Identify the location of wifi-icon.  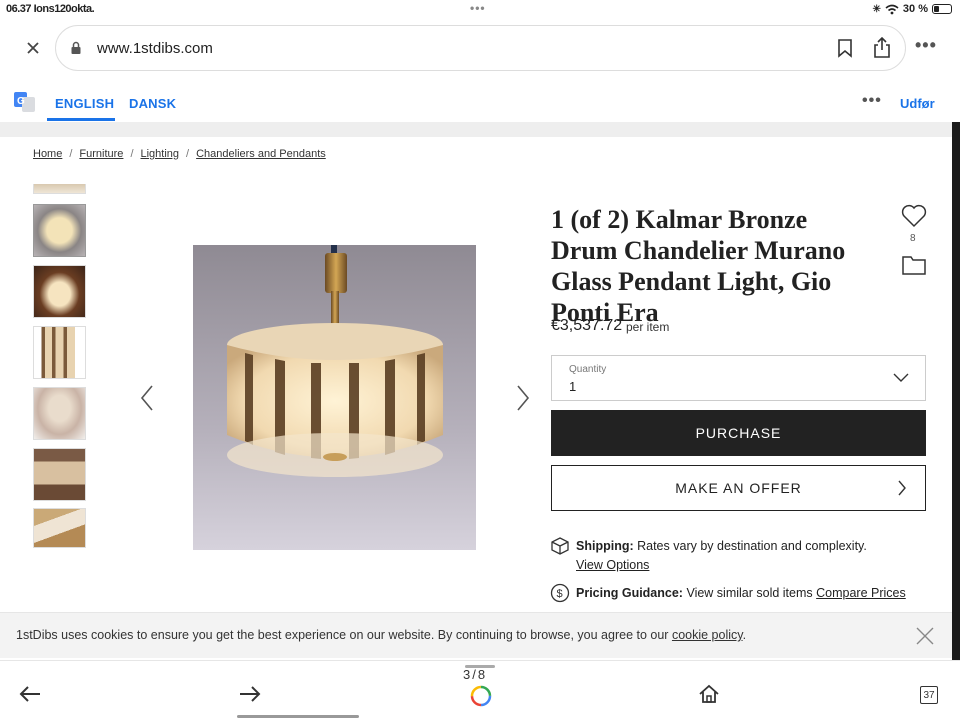
(892, 9).